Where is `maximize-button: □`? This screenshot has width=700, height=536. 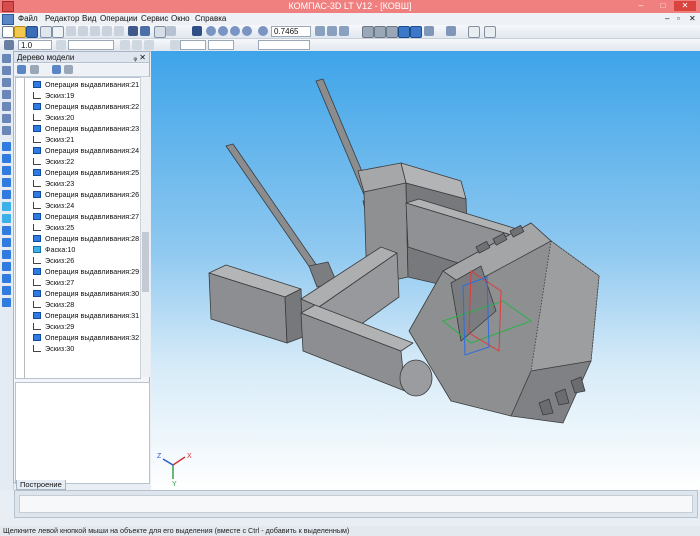
maximize-button: □ is located at coordinates (663, 6).